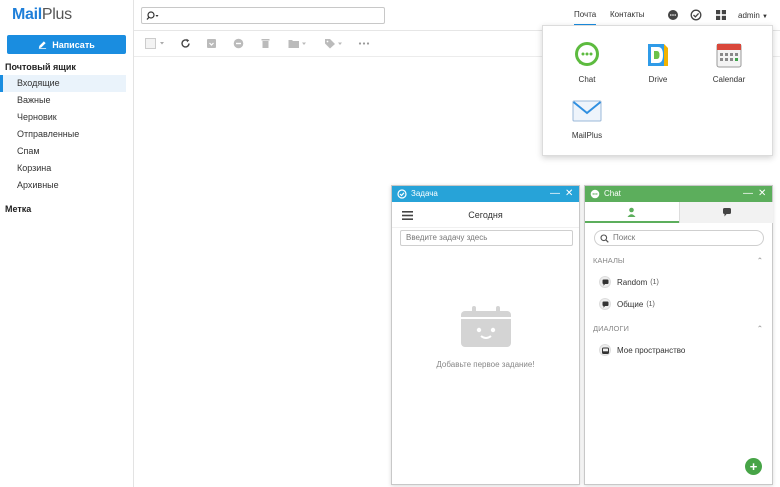 The image size is (780, 487). I want to click on channel-random: Random (1), so click(629, 282).